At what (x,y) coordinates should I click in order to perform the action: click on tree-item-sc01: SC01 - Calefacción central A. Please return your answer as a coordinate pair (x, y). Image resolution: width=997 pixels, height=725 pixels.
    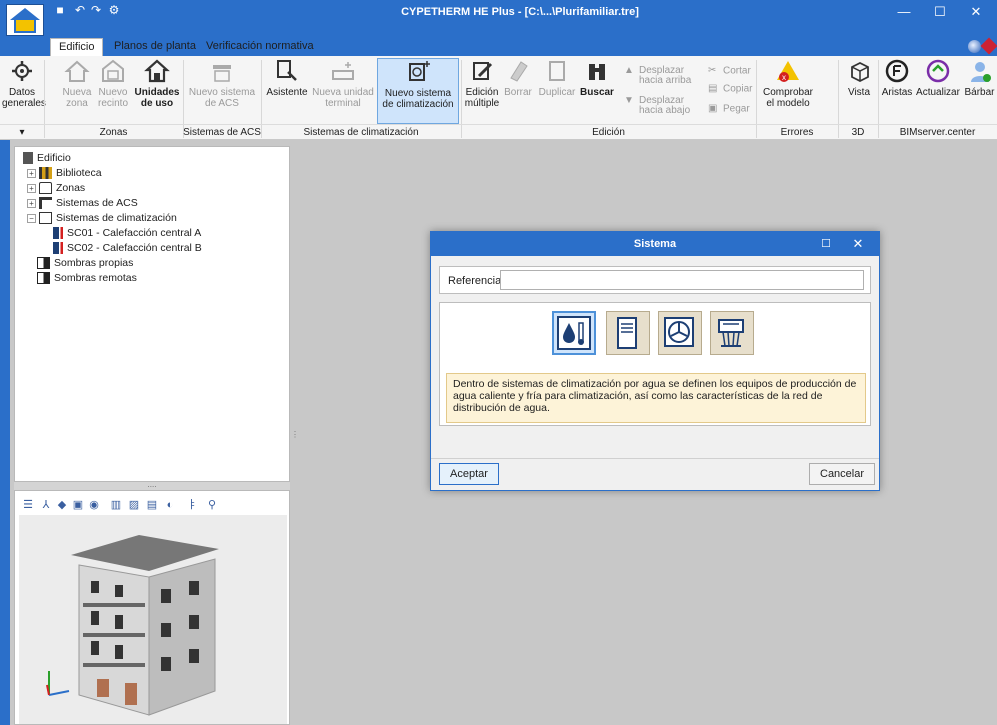
    Looking at the image, I should click on (156, 233).